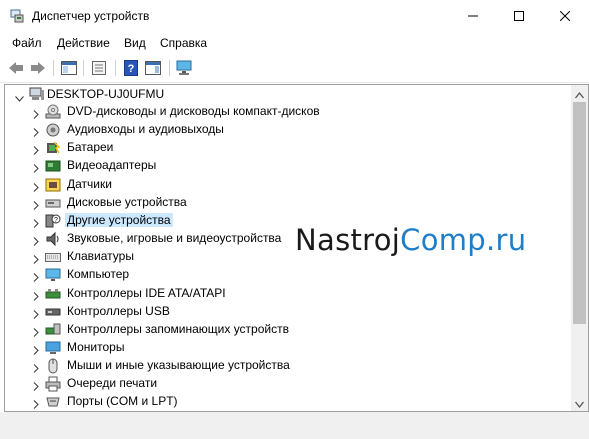 The width and height of the screenshot is (589, 439). Describe the element at coordinates (27, 43) in the screenshot. I see `menu-file: Файл` at that location.